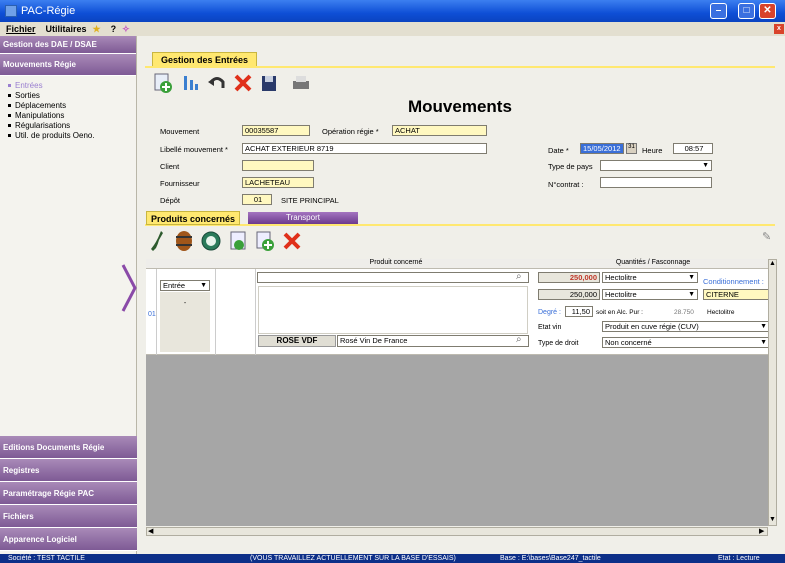 This screenshot has height=563, width=785. Describe the element at coordinates (184, 241) in the screenshot. I see `barrel-icon` at that location.